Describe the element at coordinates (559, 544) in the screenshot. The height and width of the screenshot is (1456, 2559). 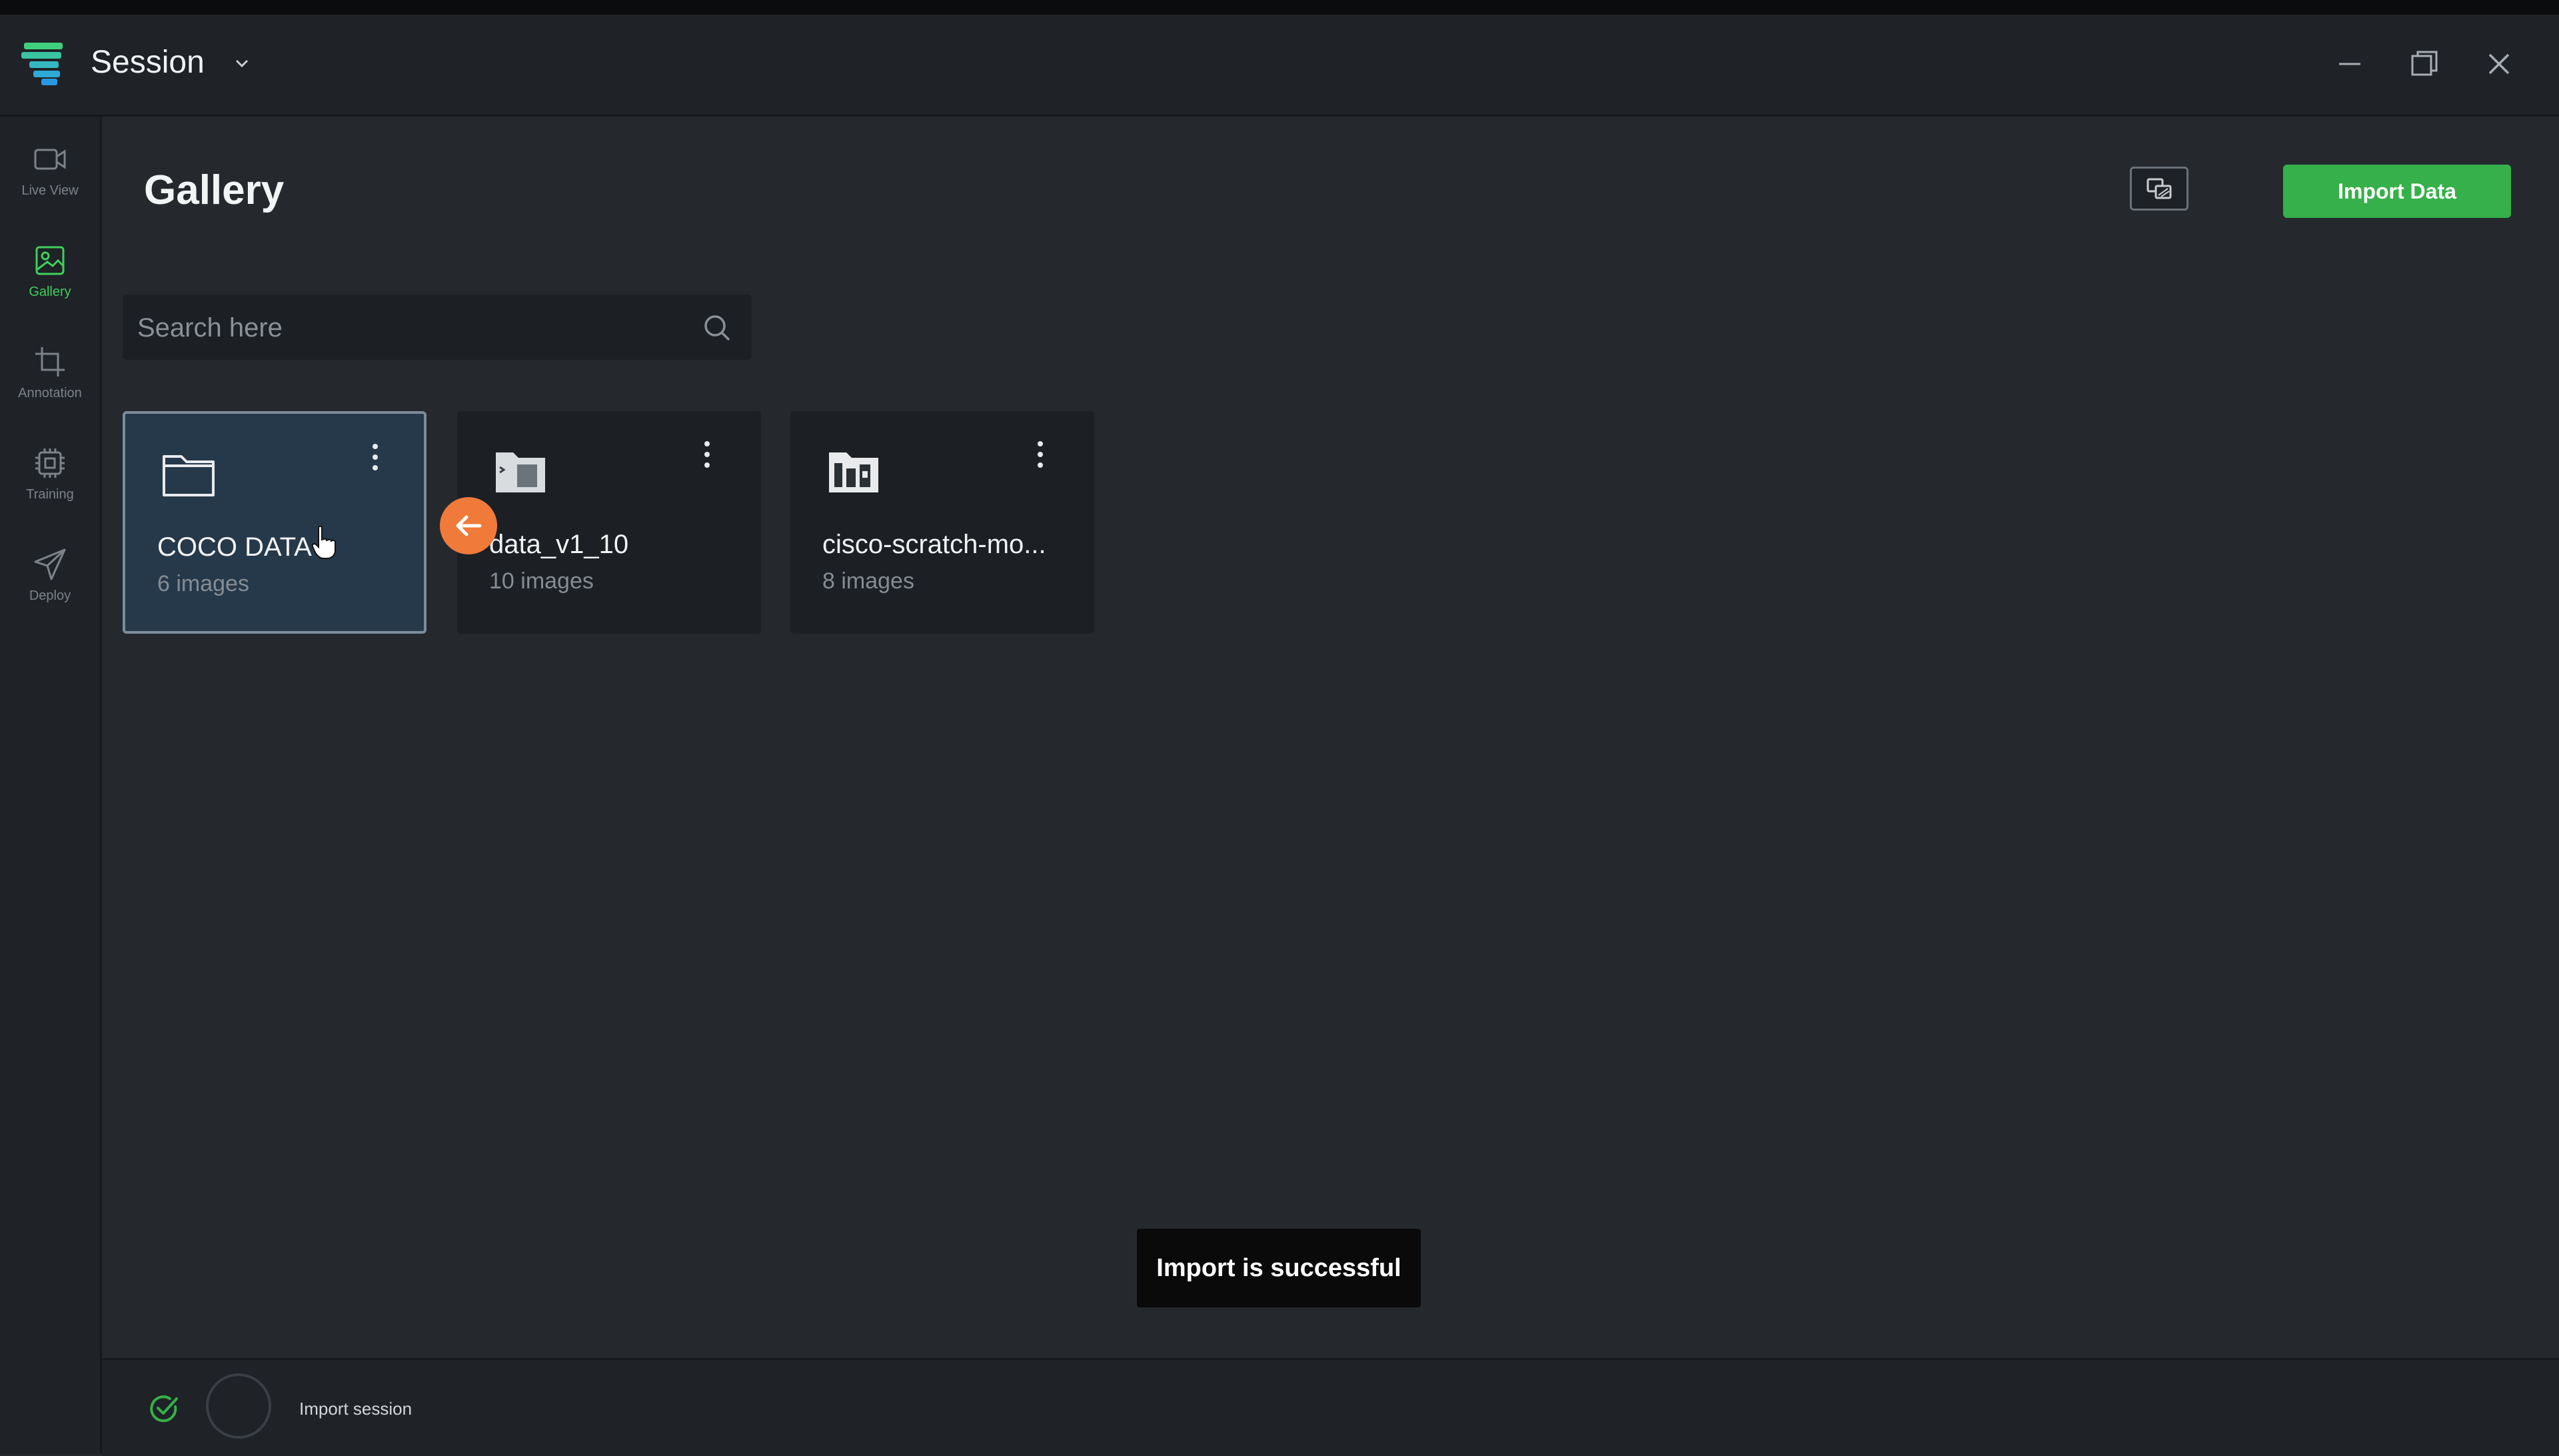
I see `dataset-name: data_v1_10` at that location.